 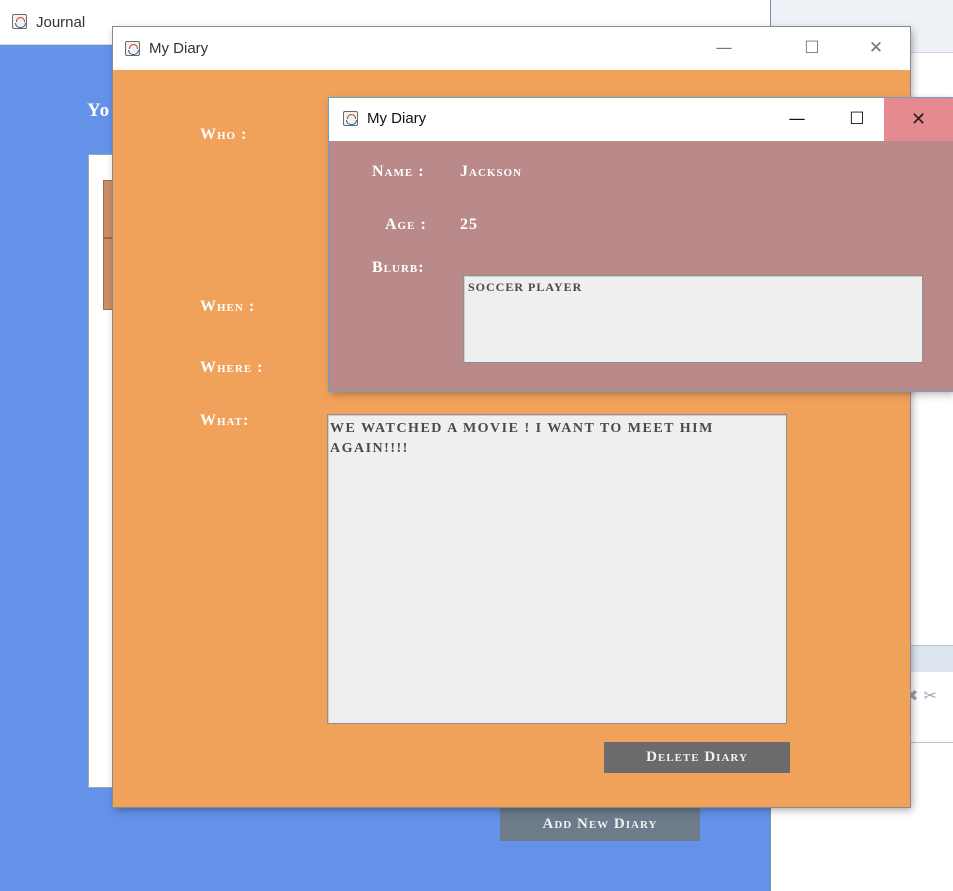 I want to click on blurb-textarea: soccer player, so click(x=693, y=319).